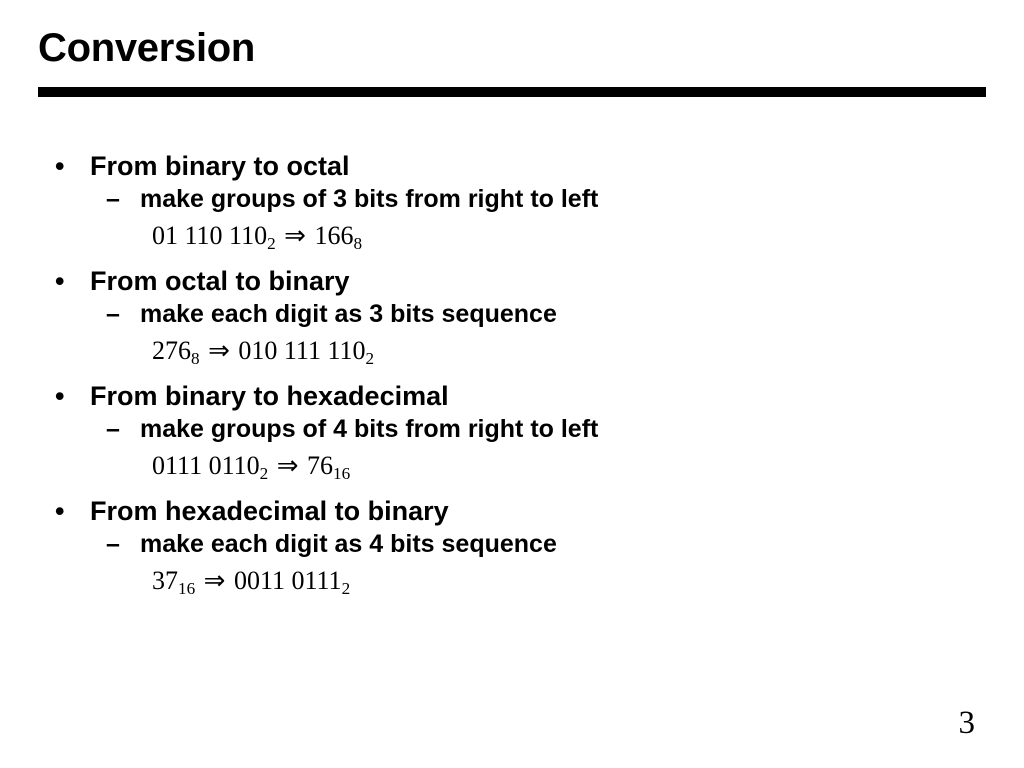 This screenshot has height=768, width=1024. I want to click on sub-bullet-label: make each digit as 3 bits sequence, so click(348, 314).